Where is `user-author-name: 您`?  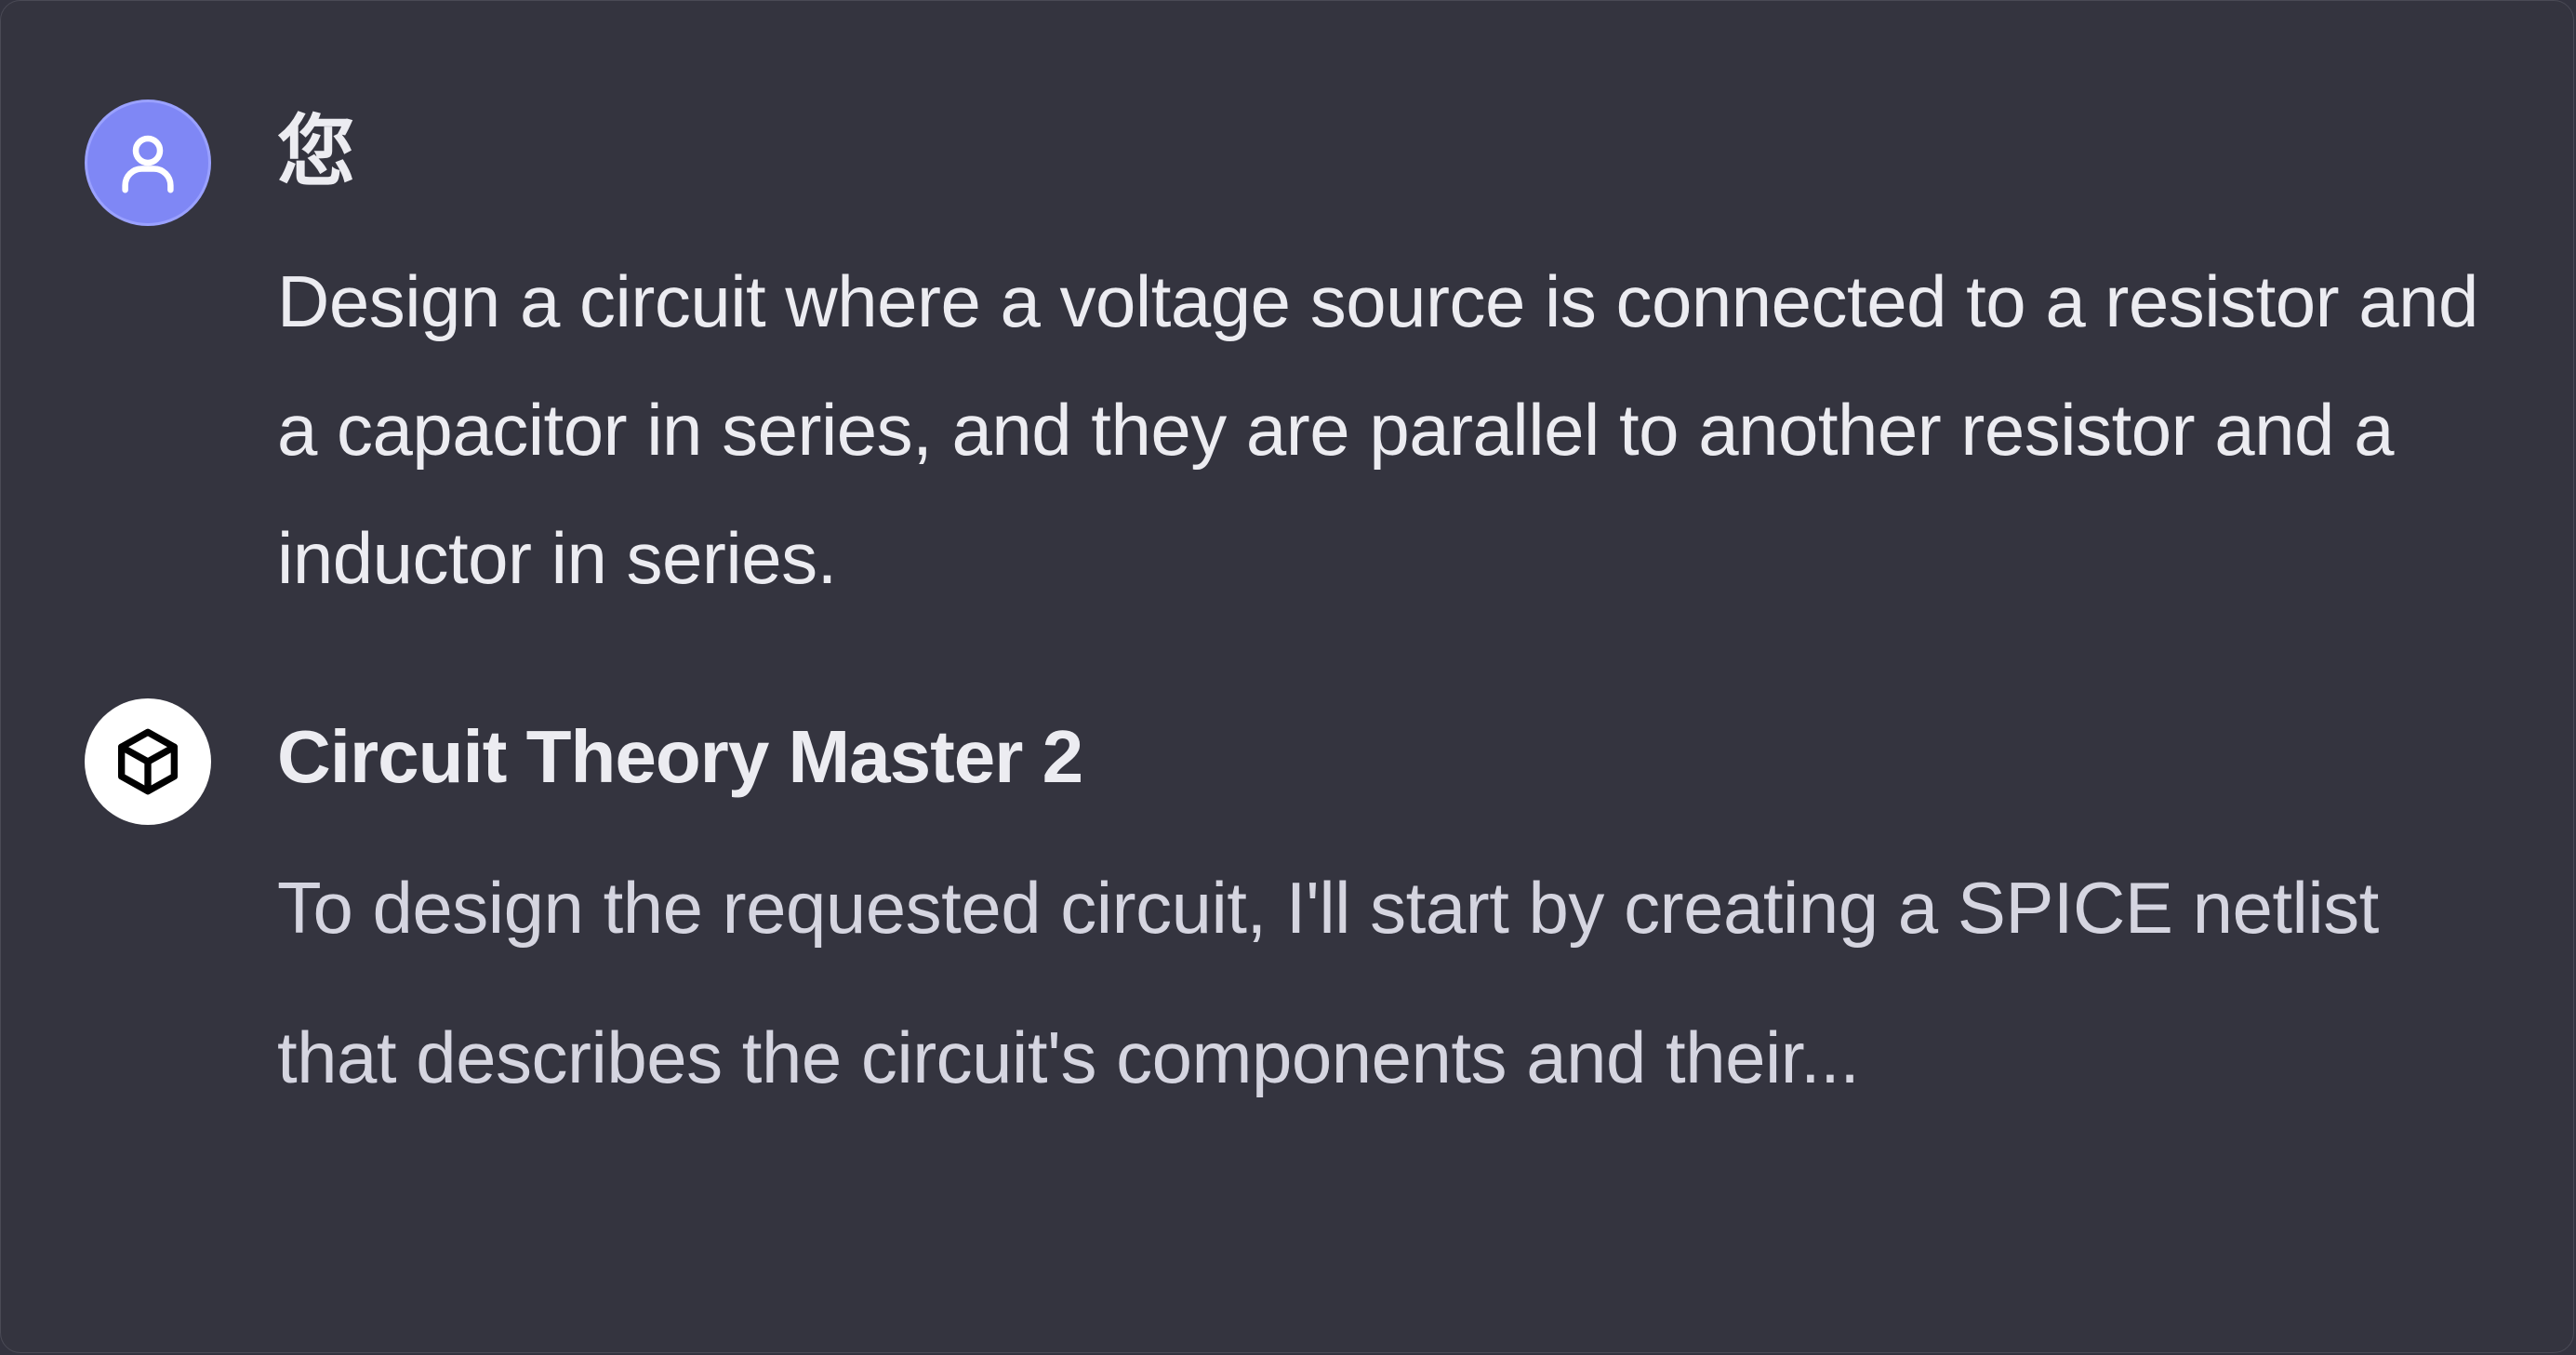 user-author-name: 您 is located at coordinates (316, 151).